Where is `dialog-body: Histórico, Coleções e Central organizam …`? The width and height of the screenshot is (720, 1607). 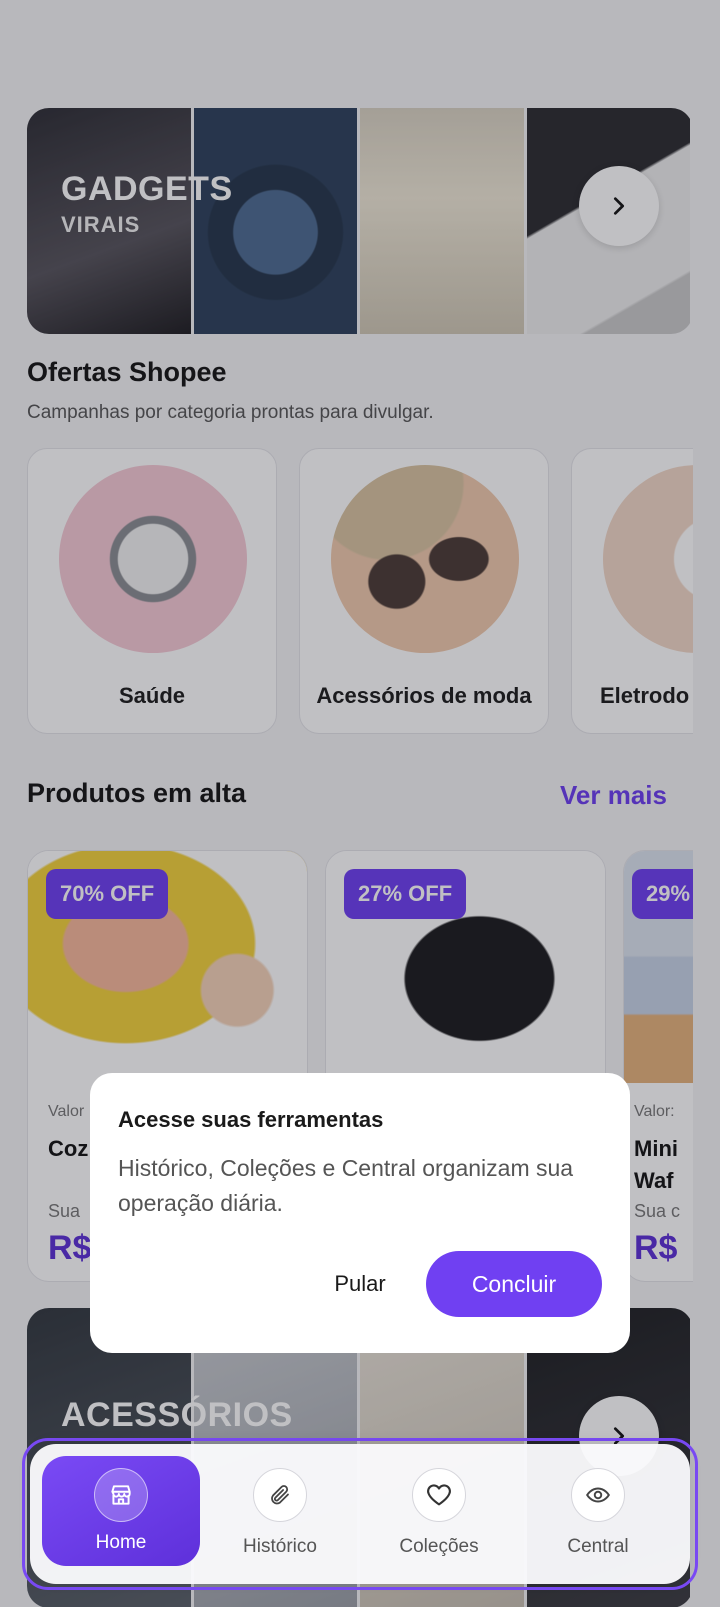 dialog-body: Histórico, Coleções e Central organizam … is located at coordinates (346, 1185).